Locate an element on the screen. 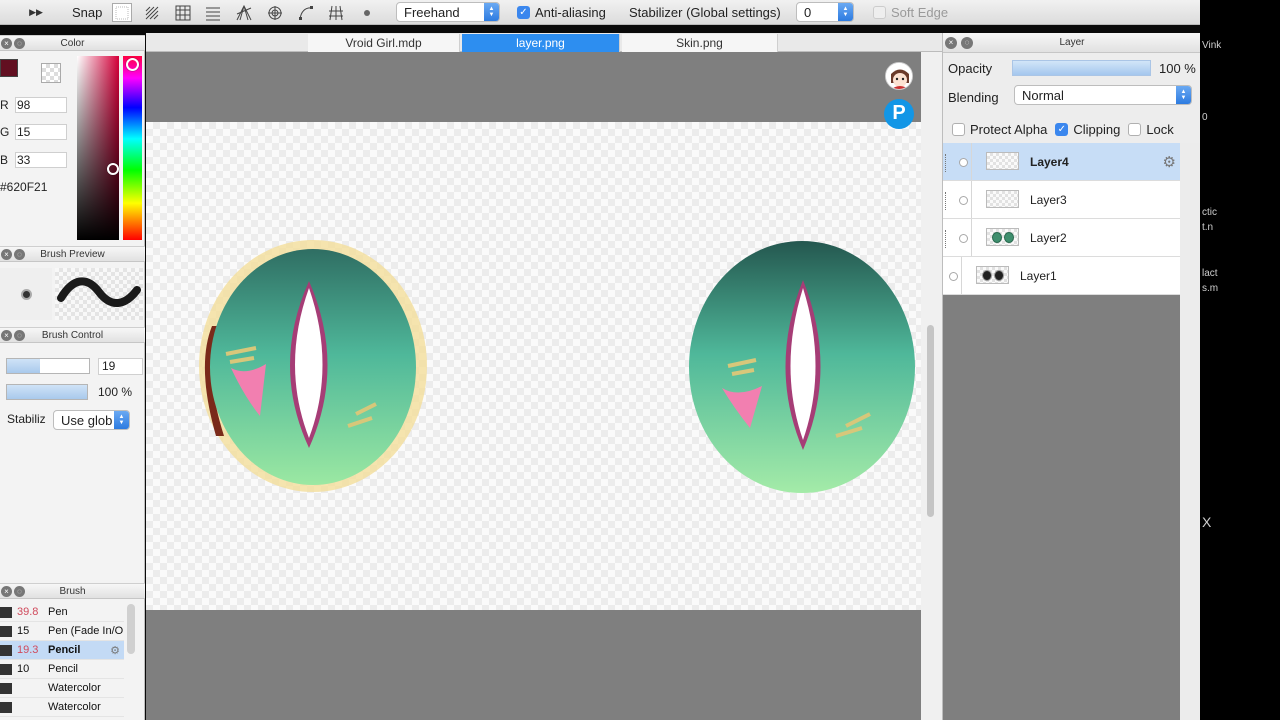 The width and height of the screenshot is (1280, 720). snap-label: Snap is located at coordinates (87, 12).